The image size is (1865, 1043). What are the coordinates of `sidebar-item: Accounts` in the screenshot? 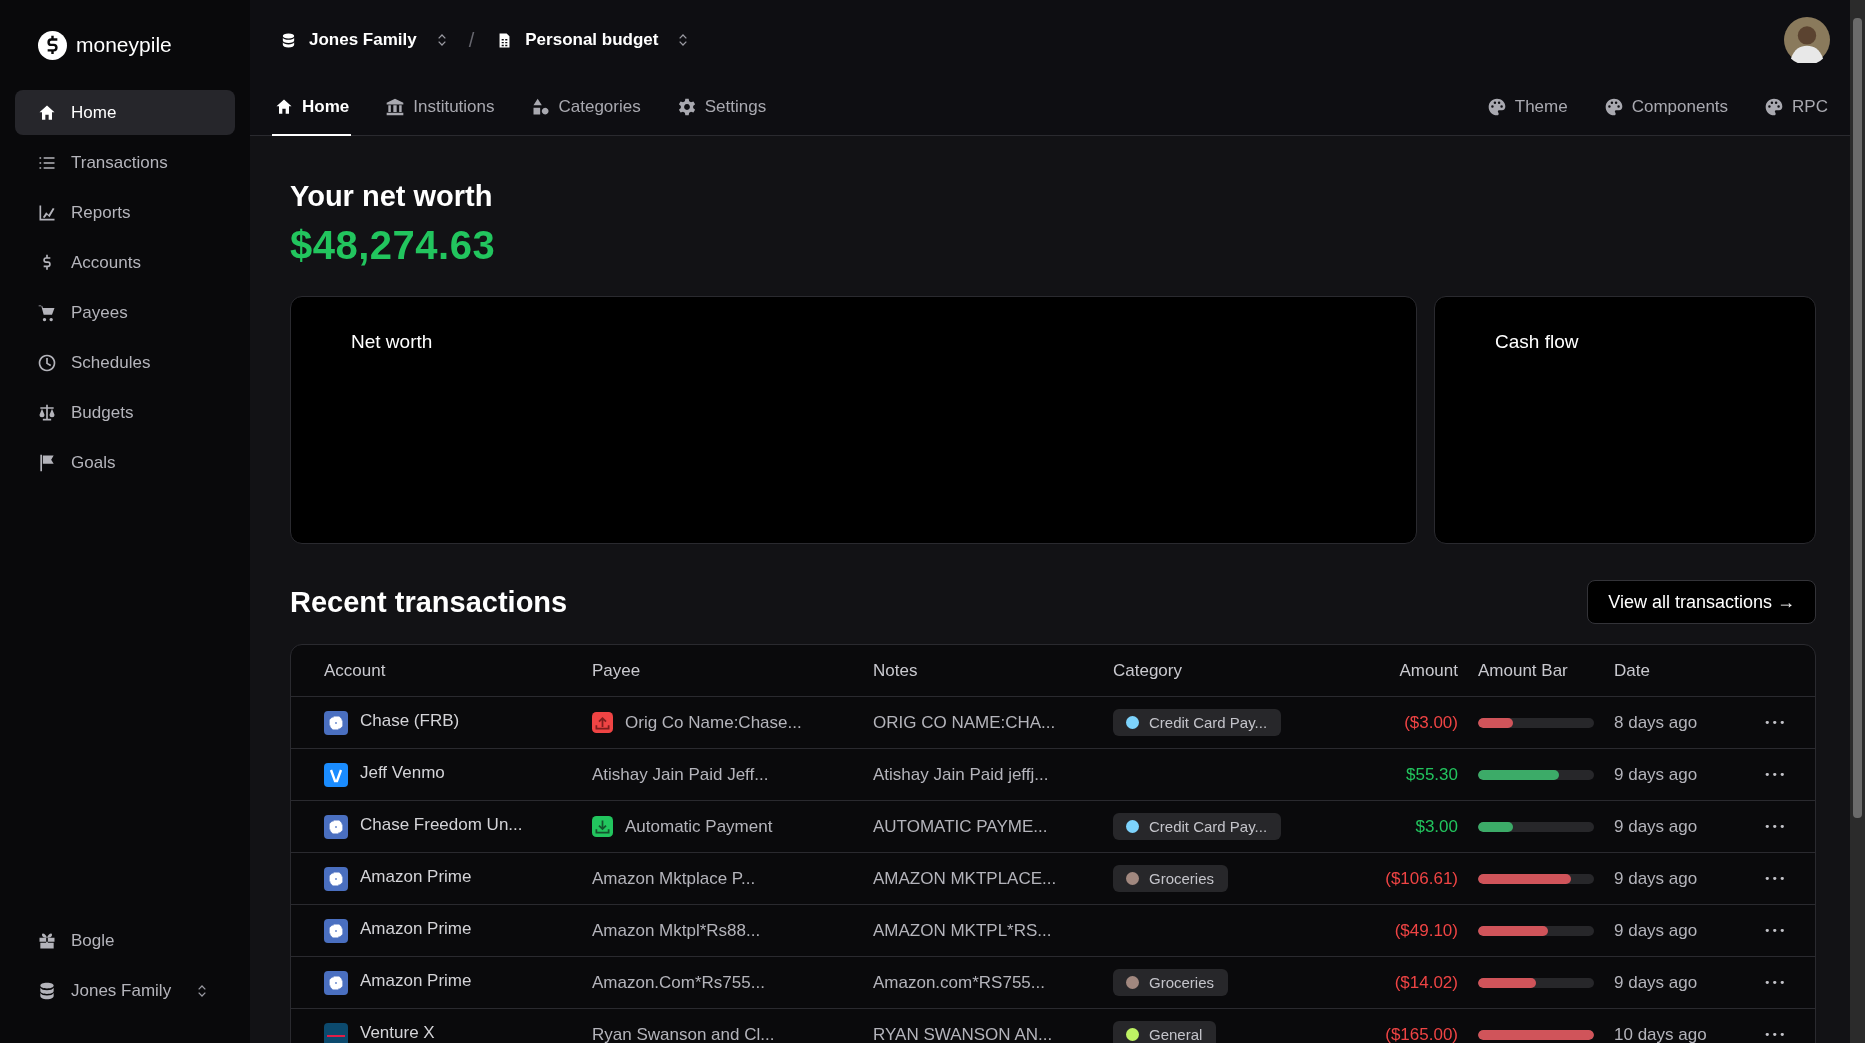 It's located at (125, 262).